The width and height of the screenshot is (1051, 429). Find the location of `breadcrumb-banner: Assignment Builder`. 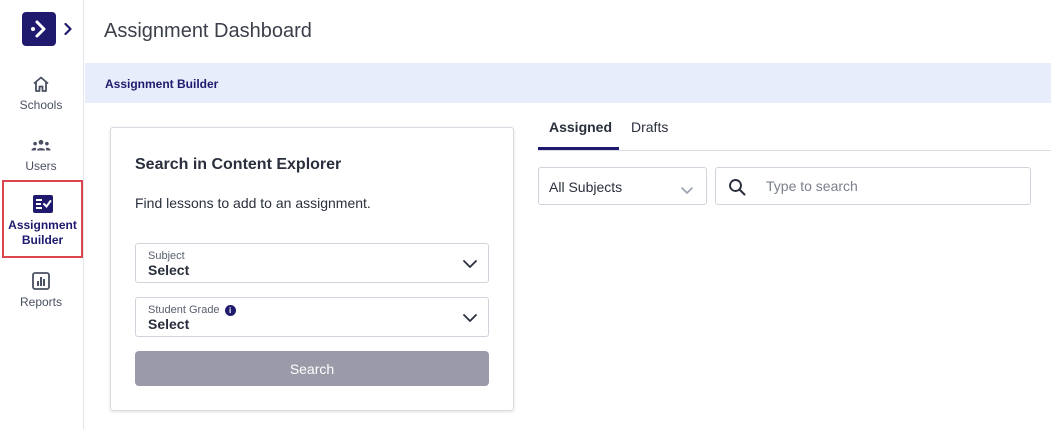

breadcrumb-banner: Assignment Builder is located at coordinates (568, 83).